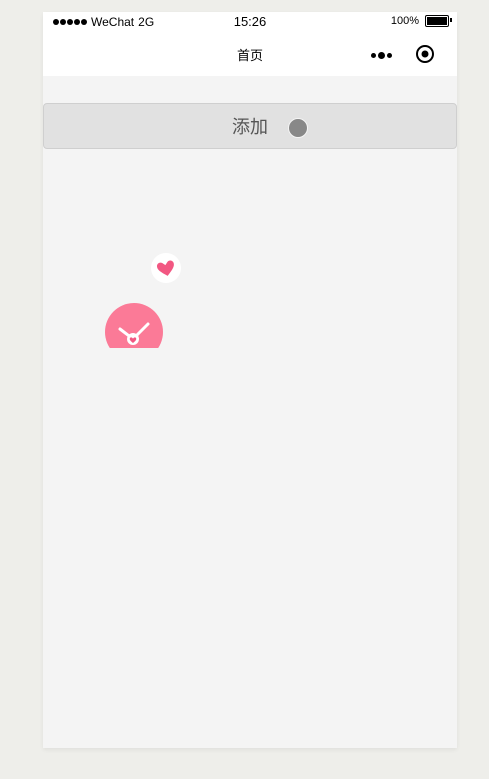 Image resolution: width=489 pixels, height=779 pixels. I want to click on battery-icon, so click(438, 21).